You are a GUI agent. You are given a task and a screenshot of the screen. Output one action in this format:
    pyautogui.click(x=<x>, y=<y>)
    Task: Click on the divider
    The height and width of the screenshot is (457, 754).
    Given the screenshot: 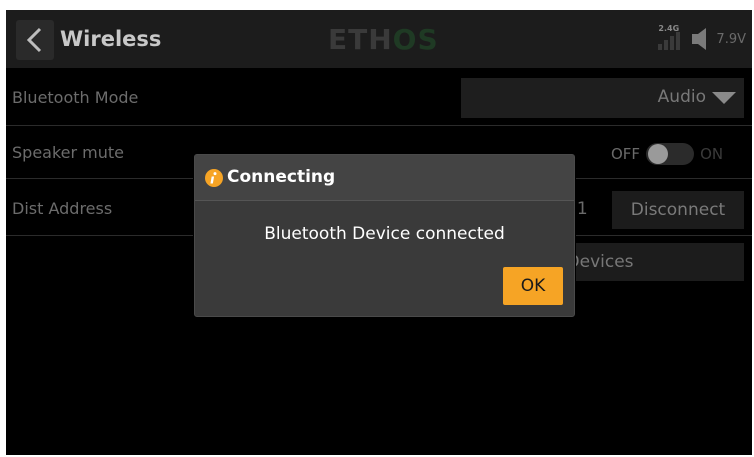 What is the action you would take?
    pyautogui.click(x=379, y=125)
    